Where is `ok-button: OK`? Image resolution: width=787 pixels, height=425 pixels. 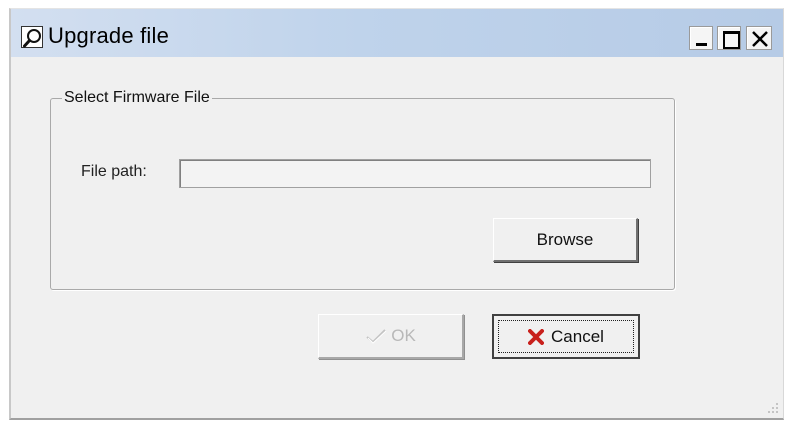
ok-button: OK is located at coordinates (391, 336).